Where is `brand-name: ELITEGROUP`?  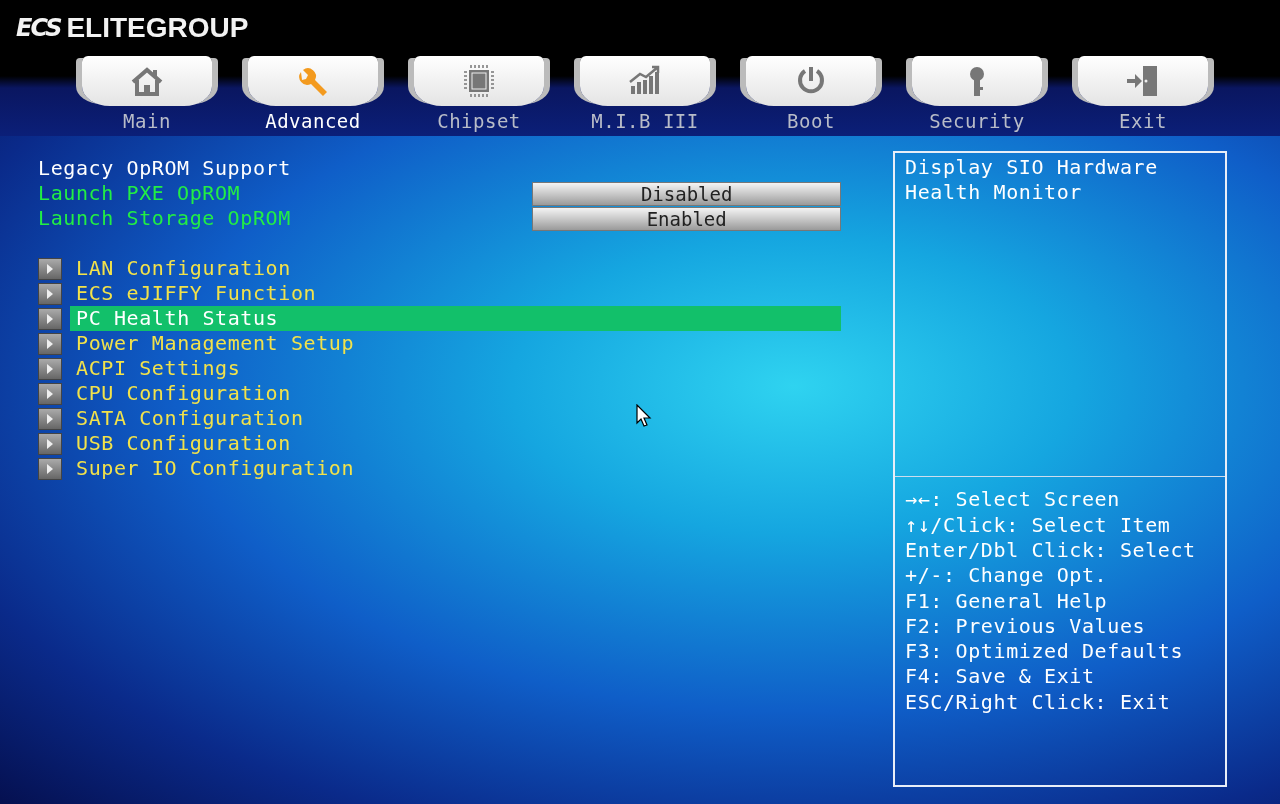
brand-name: ELITEGROUP is located at coordinates (157, 28).